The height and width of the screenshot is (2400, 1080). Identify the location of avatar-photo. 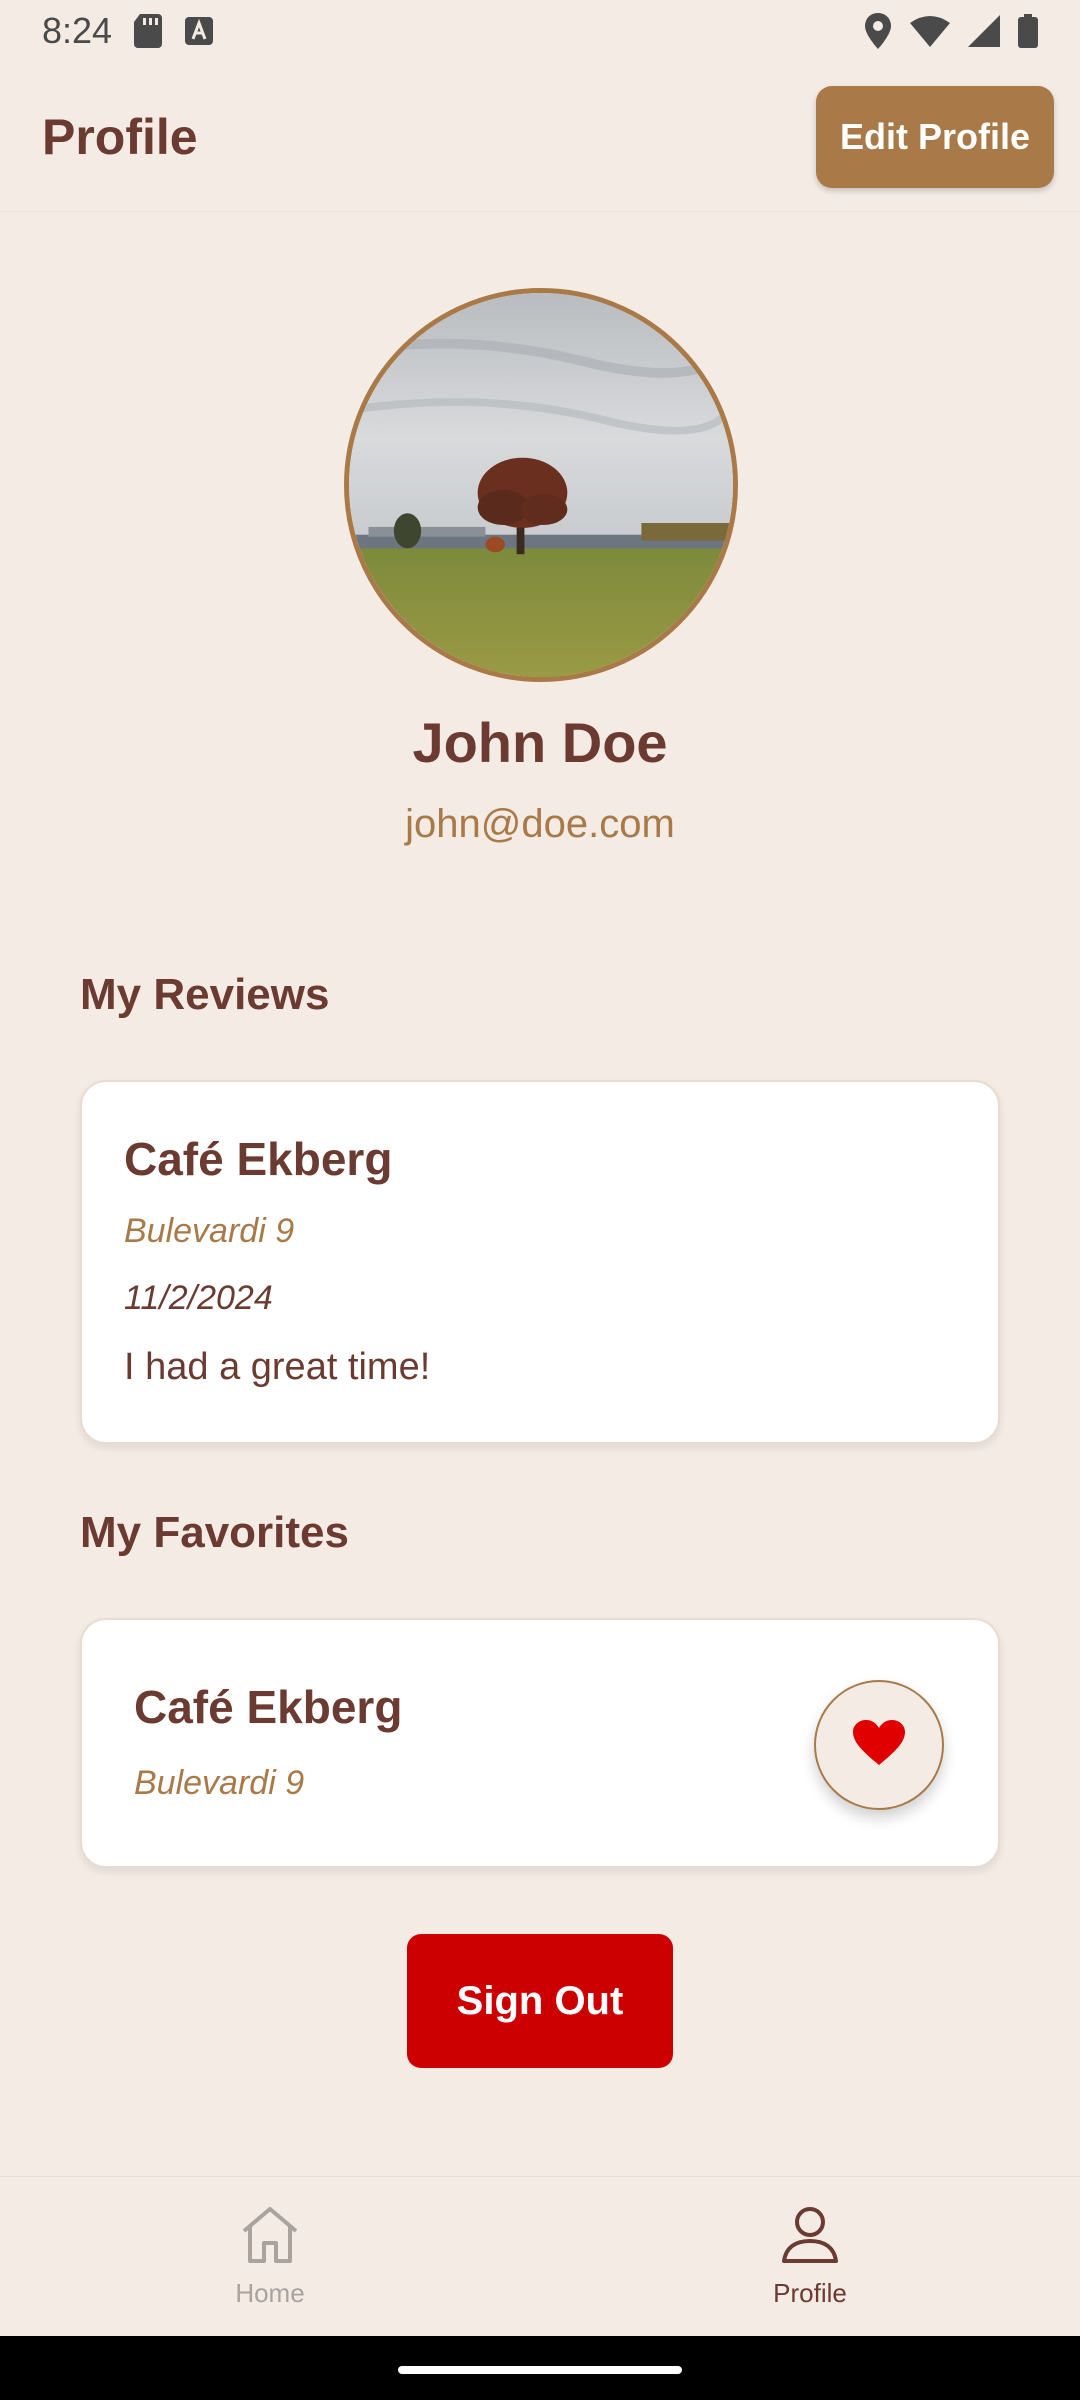
(541, 485).